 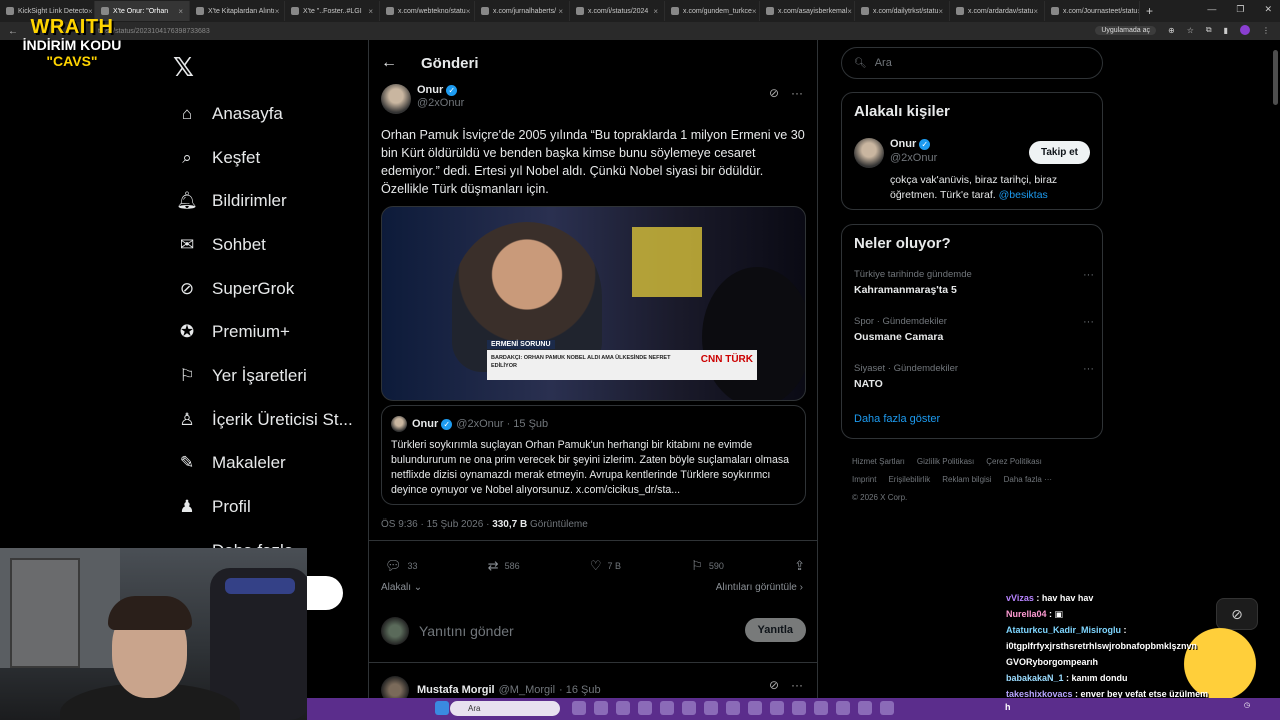 What do you see at coordinates (909, 479) in the screenshot?
I see `footer-link: Erişilebilirlik` at bounding box center [909, 479].